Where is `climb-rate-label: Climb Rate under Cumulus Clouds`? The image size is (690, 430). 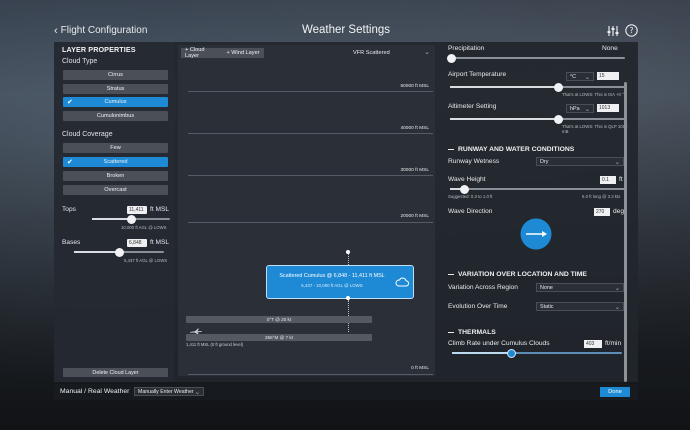
climb-rate-label: Climb Rate under Cumulus Clouds is located at coordinates (499, 343).